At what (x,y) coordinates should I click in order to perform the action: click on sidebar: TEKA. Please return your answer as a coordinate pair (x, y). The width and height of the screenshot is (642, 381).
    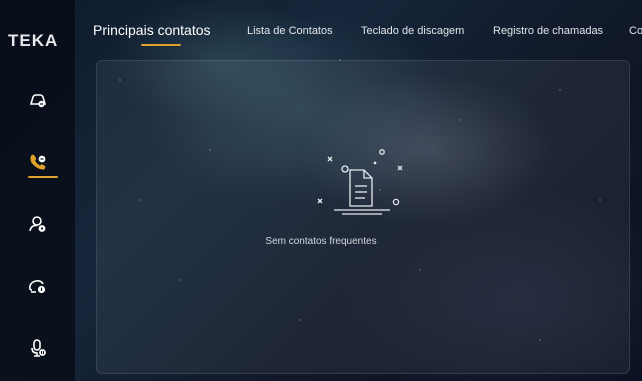
    Looking at the image, I should click on (37, 190).